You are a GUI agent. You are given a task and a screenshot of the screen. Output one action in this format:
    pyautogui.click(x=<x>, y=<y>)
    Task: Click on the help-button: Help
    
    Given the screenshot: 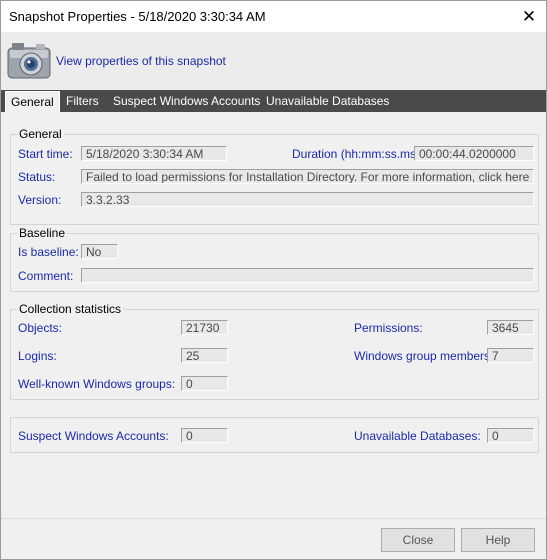 What is the action you would take?
    pyautogui.click(x=498, y=540)
    